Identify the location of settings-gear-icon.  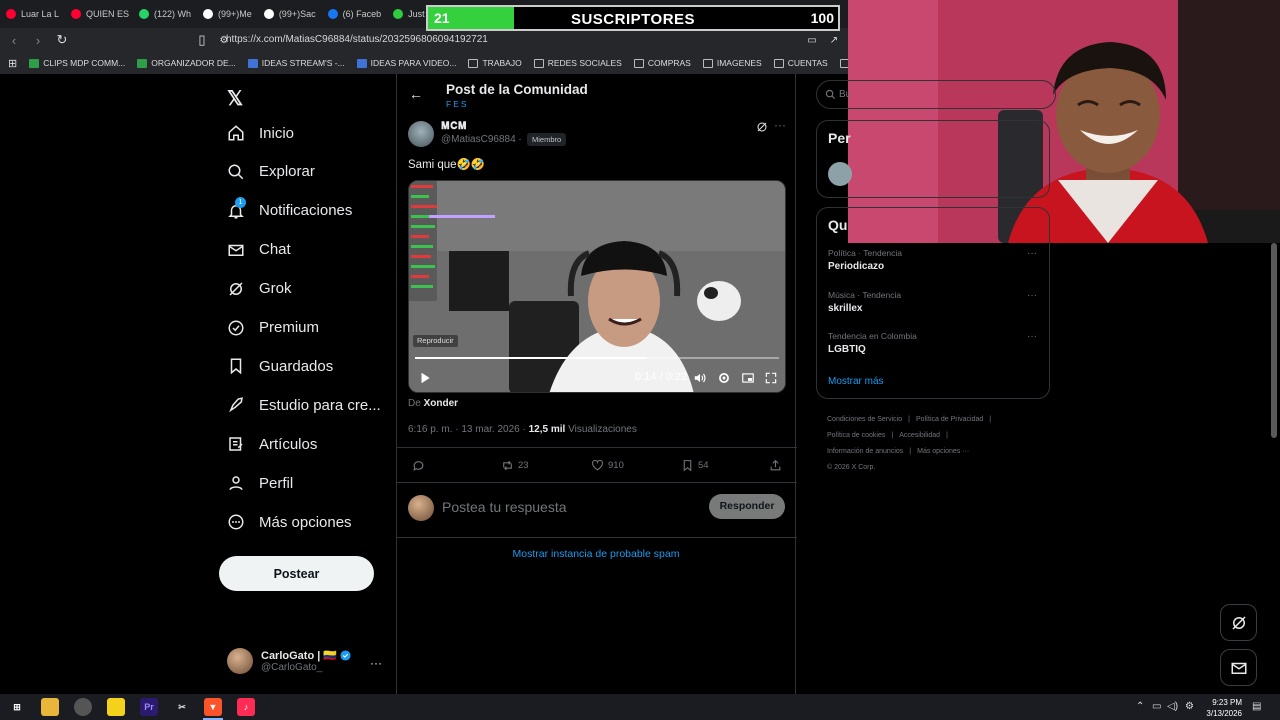
(724, 378).